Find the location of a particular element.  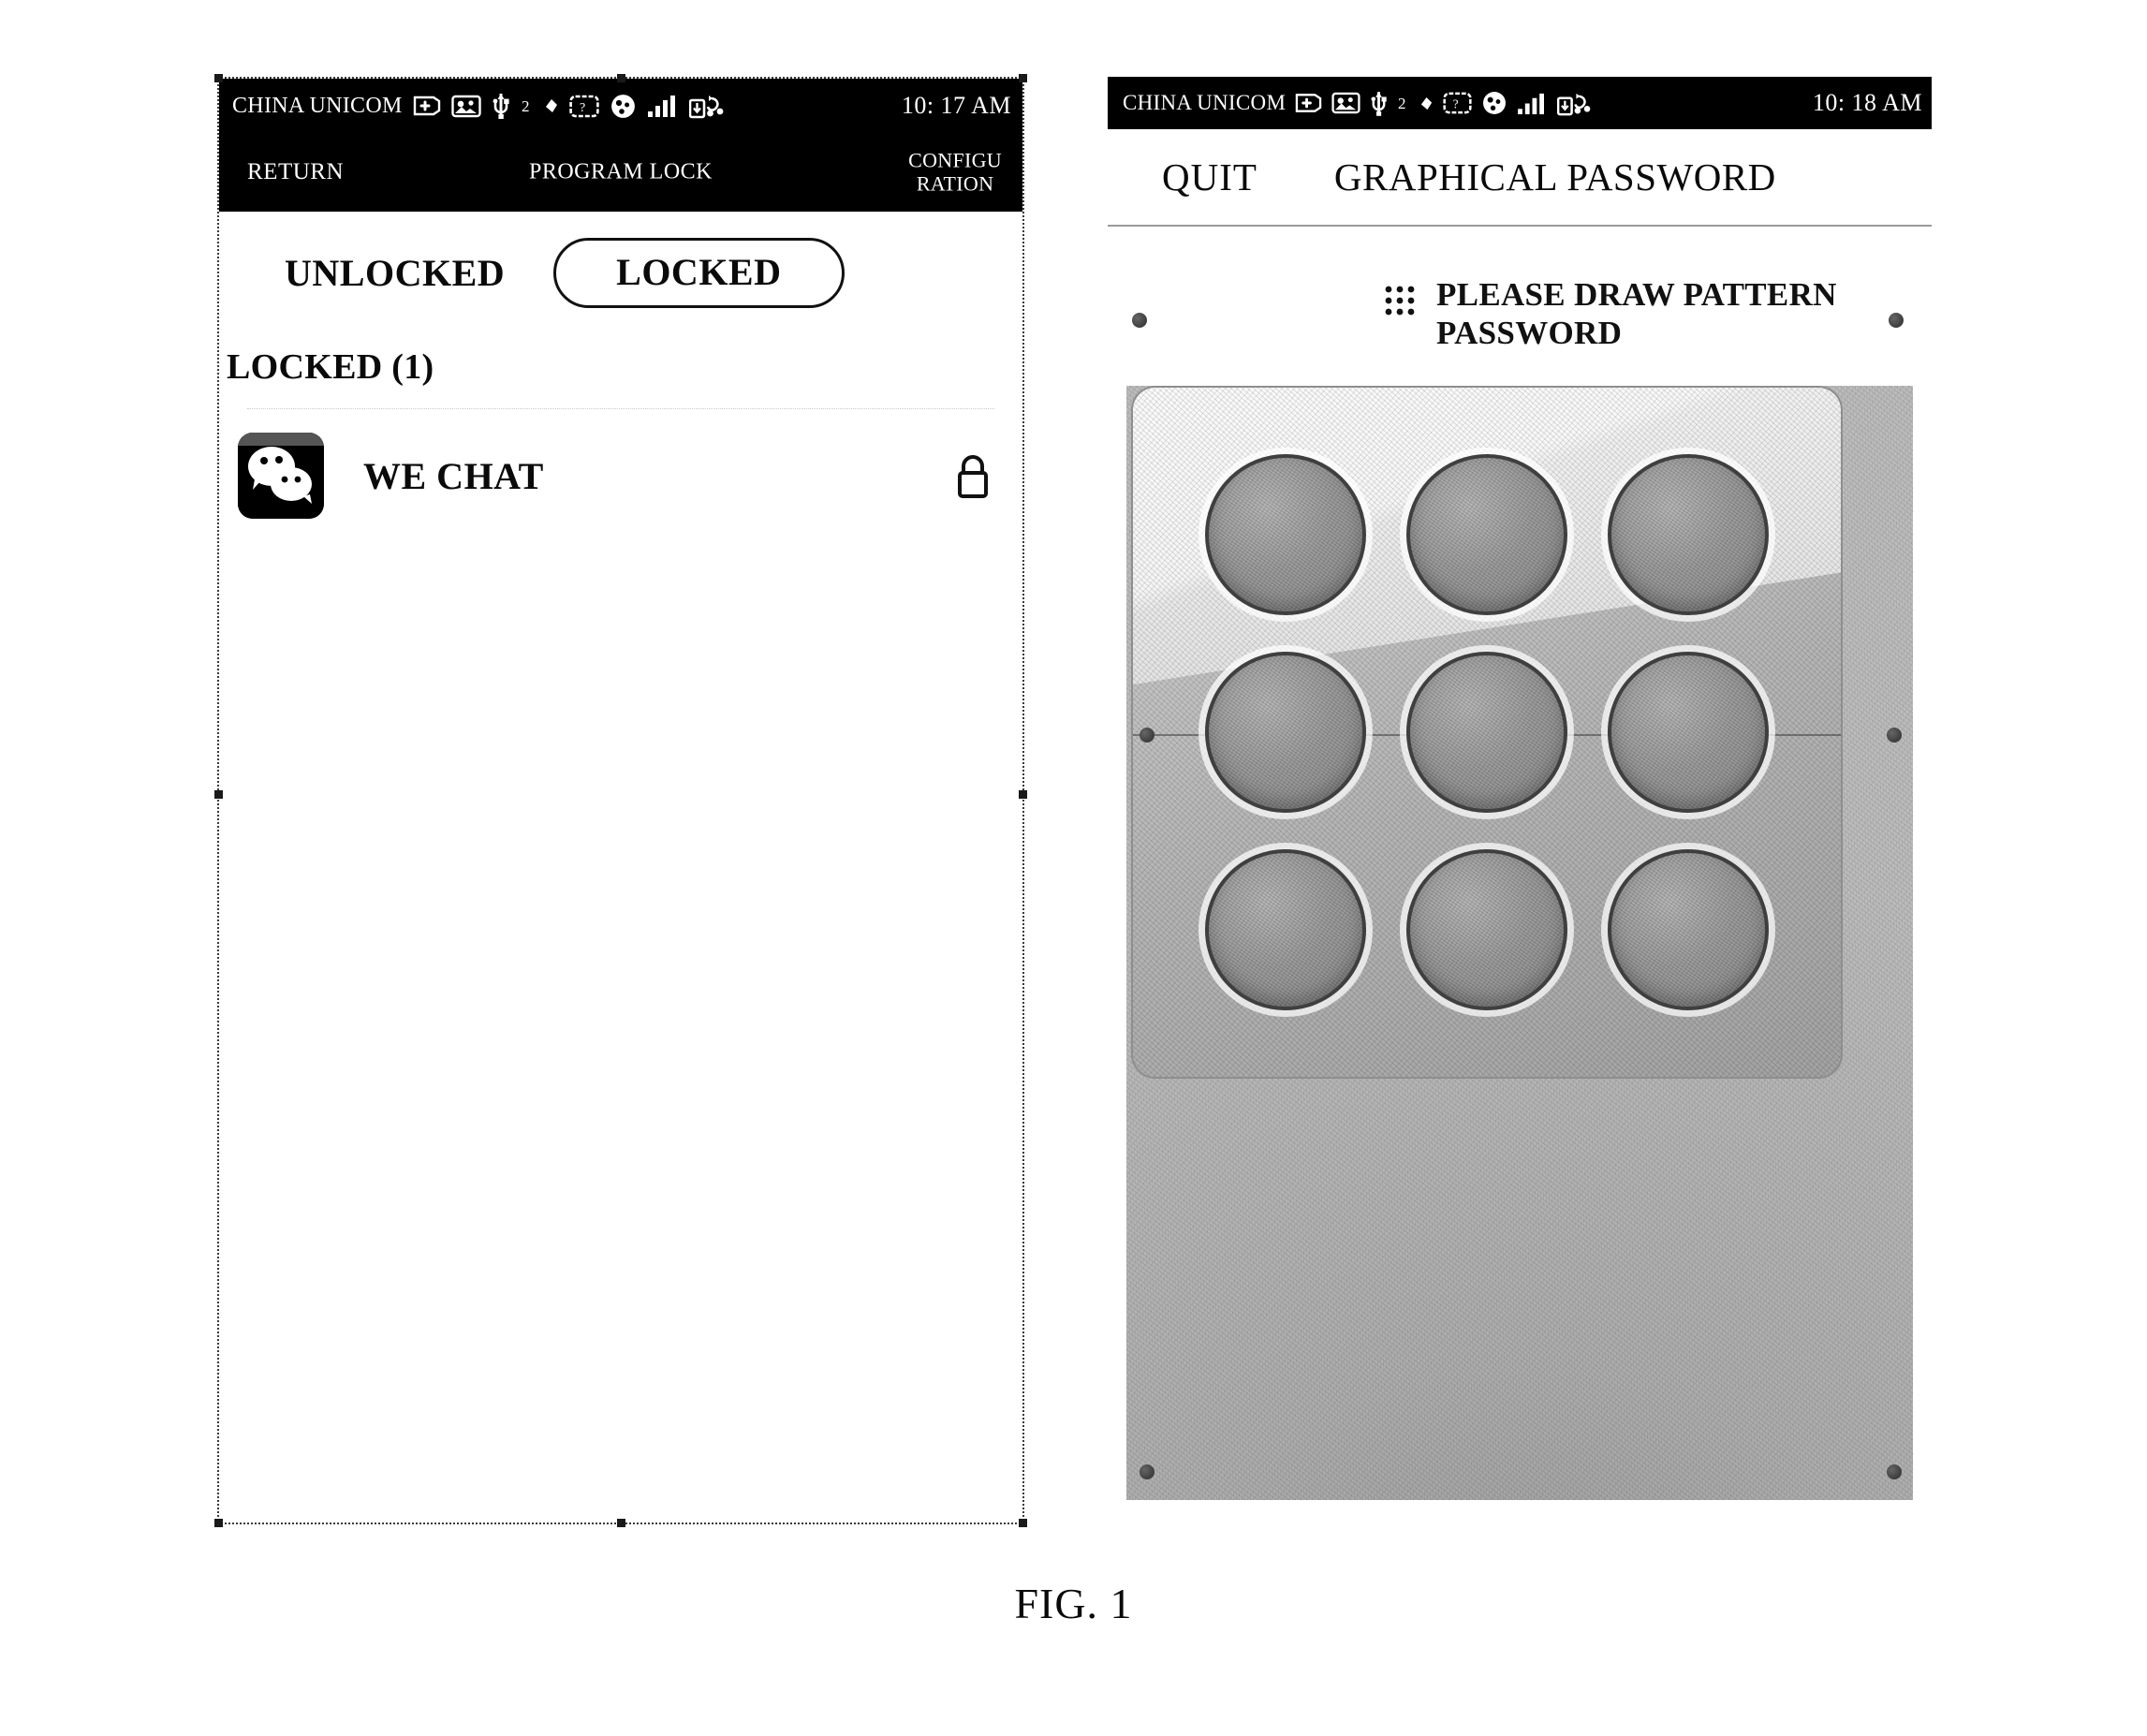

configuration-label-line2: RATION is located at coordinates (955, 183).